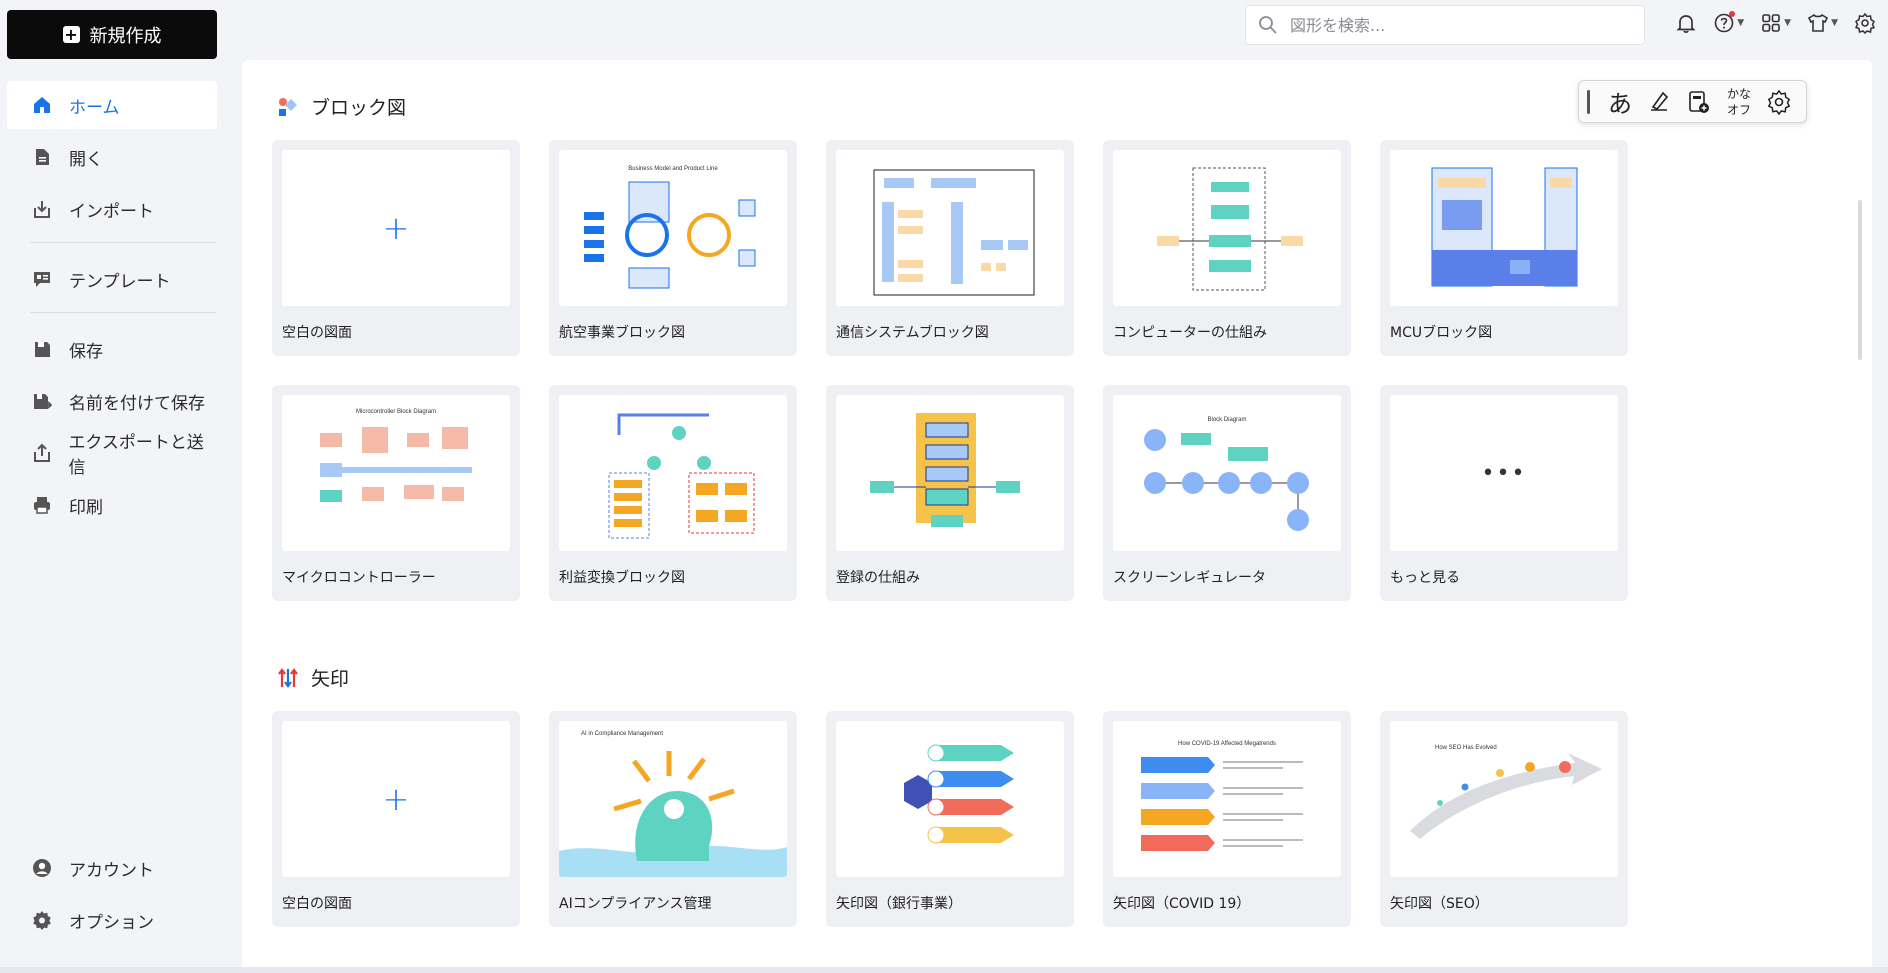 This screenshot has width=1888, height=973. I want to click on sidebar-item-label: テンプレート, so click(120, 281).